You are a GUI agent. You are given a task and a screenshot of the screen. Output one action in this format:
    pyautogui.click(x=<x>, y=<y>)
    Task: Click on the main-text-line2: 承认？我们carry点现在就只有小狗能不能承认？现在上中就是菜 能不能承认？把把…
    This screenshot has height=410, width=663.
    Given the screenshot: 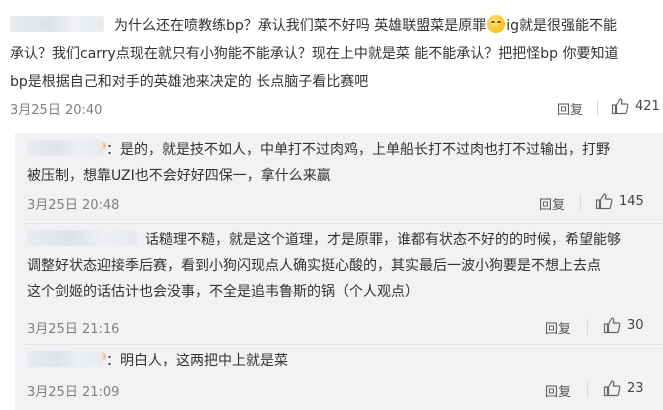 What is the action you would take?
    pyautogui.click(x=314, y=54)
    